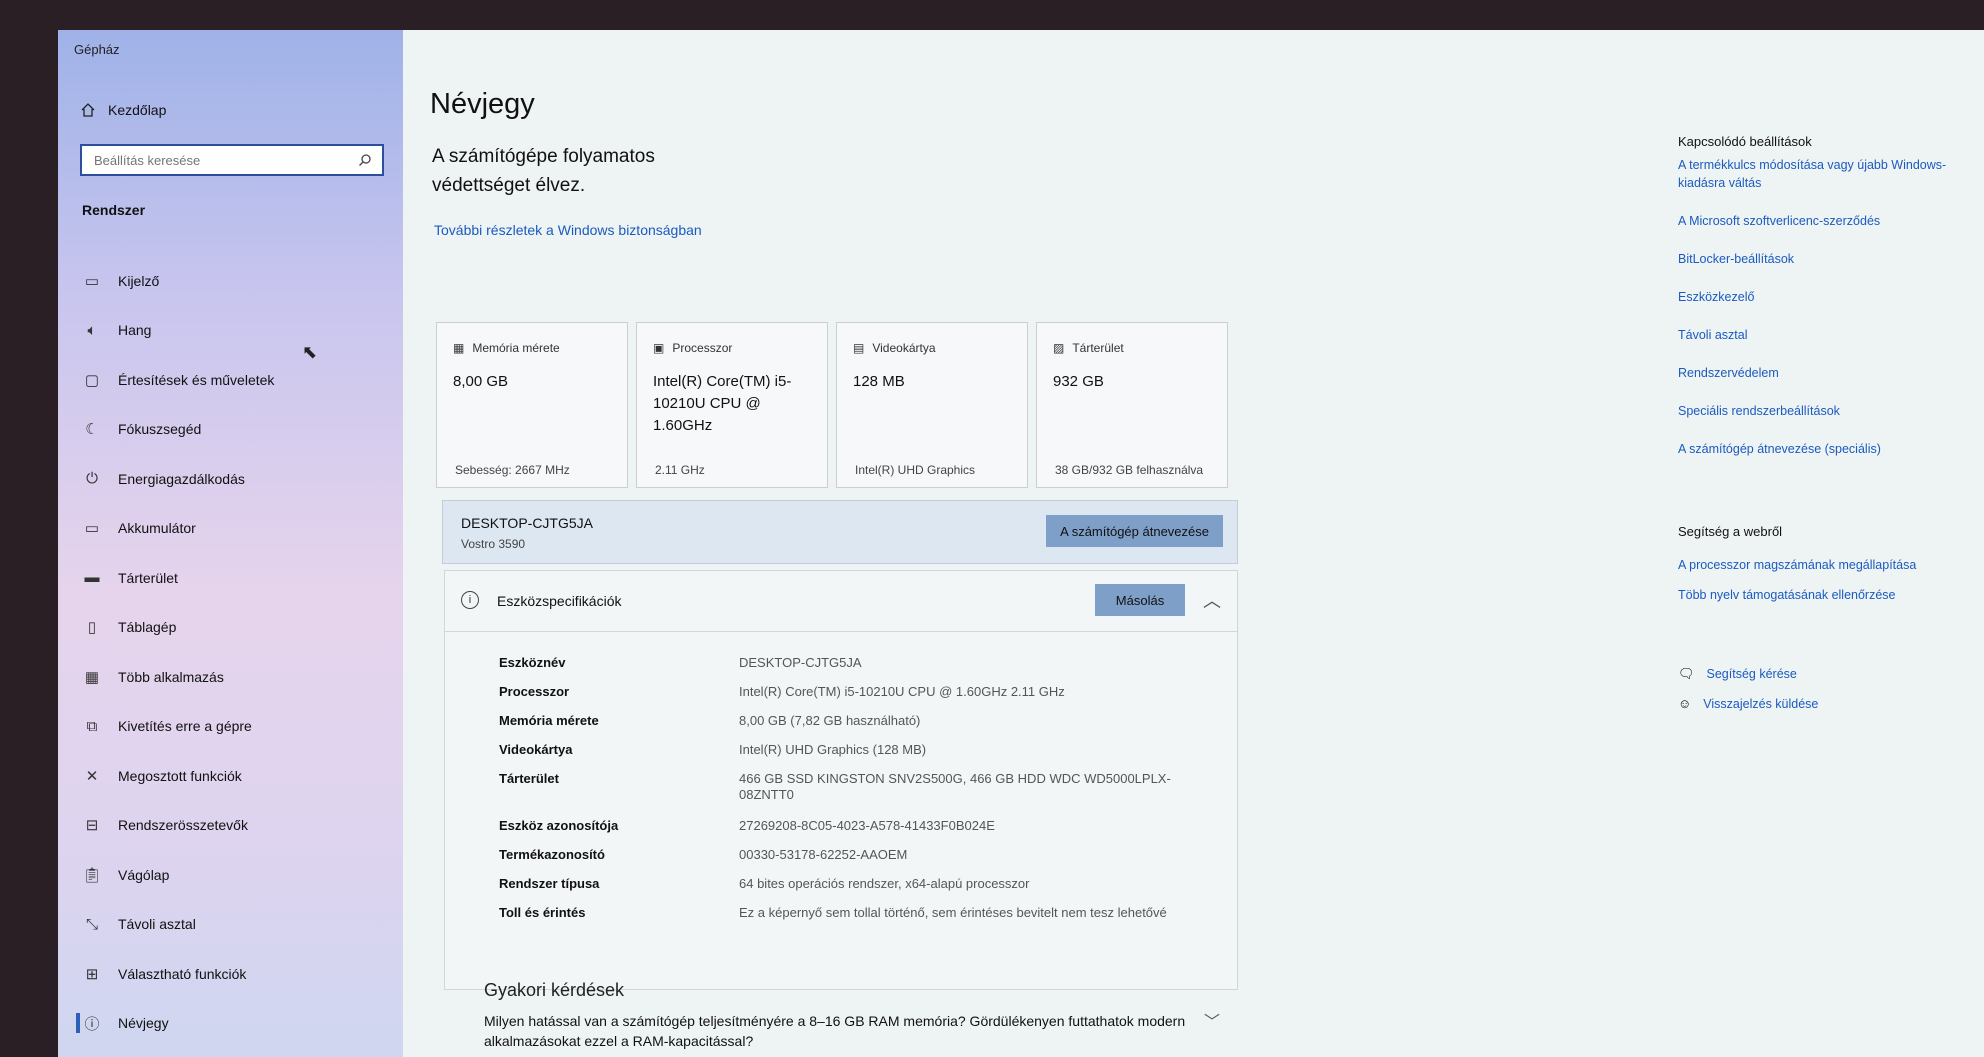 The height and width of the screenshot is (1057, 1984). What do you see at coordinates (160, 429) in the screenshot?
I see `sidebar-item-label: Fókuszsegéd` at bounding box center [160, 429].